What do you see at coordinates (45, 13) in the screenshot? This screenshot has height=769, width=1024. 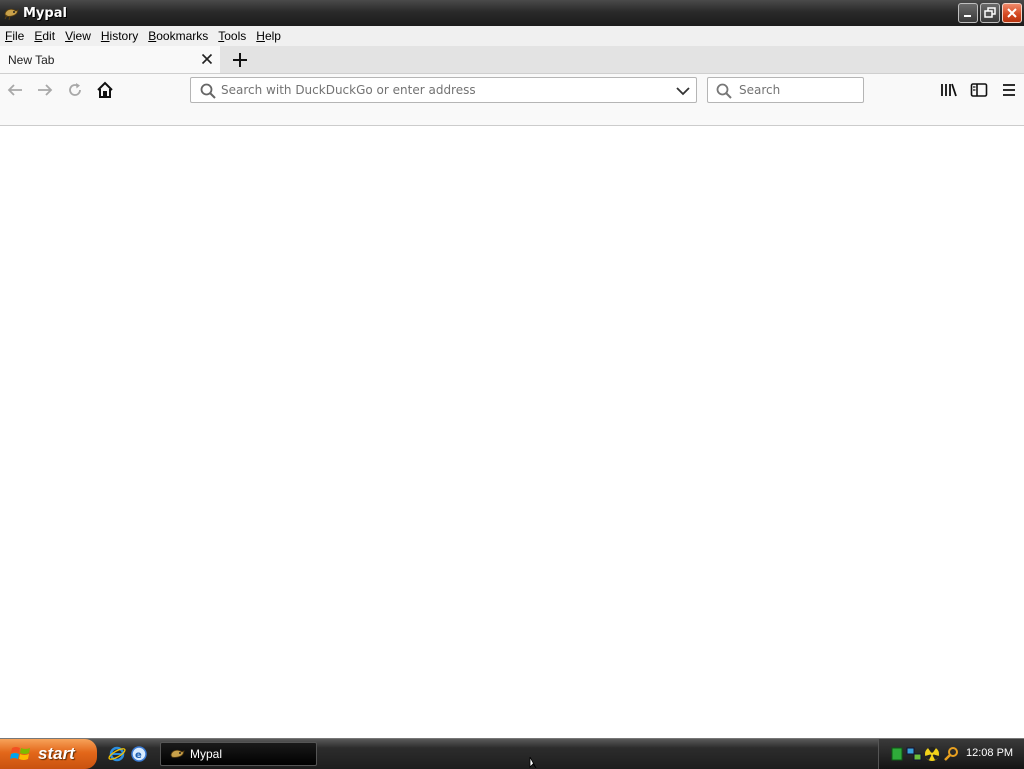 I see `window-title: Mypal` at bounding box center [45, 13].